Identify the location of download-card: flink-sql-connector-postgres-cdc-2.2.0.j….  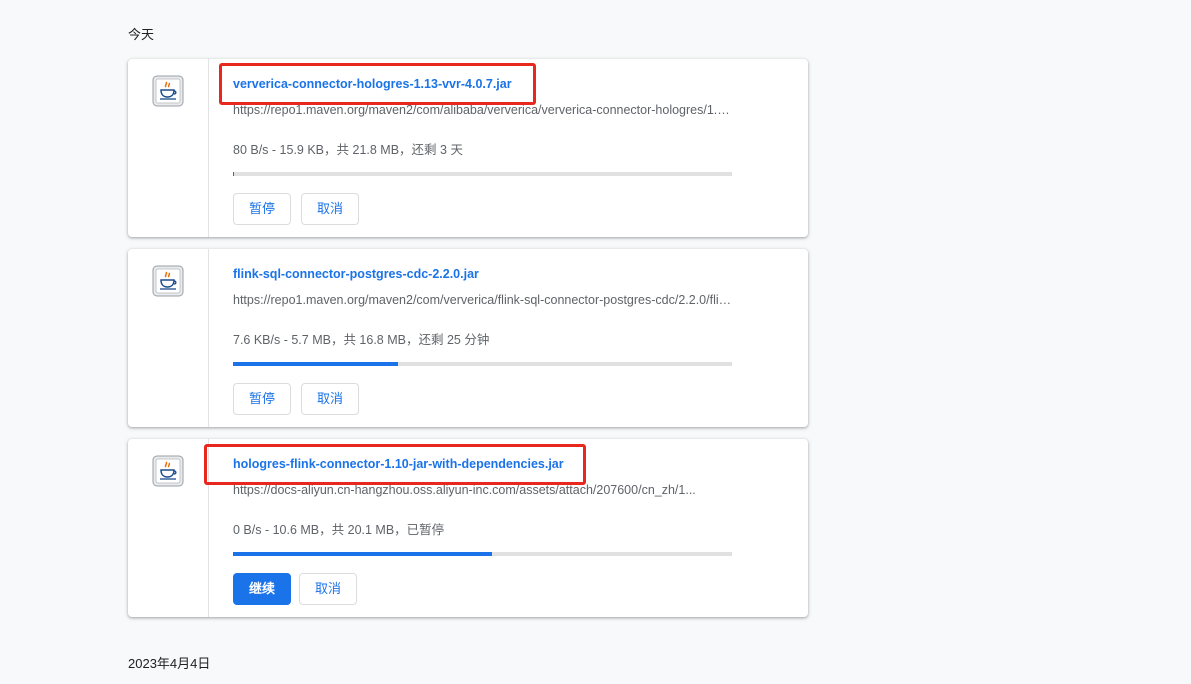
(468, 338).